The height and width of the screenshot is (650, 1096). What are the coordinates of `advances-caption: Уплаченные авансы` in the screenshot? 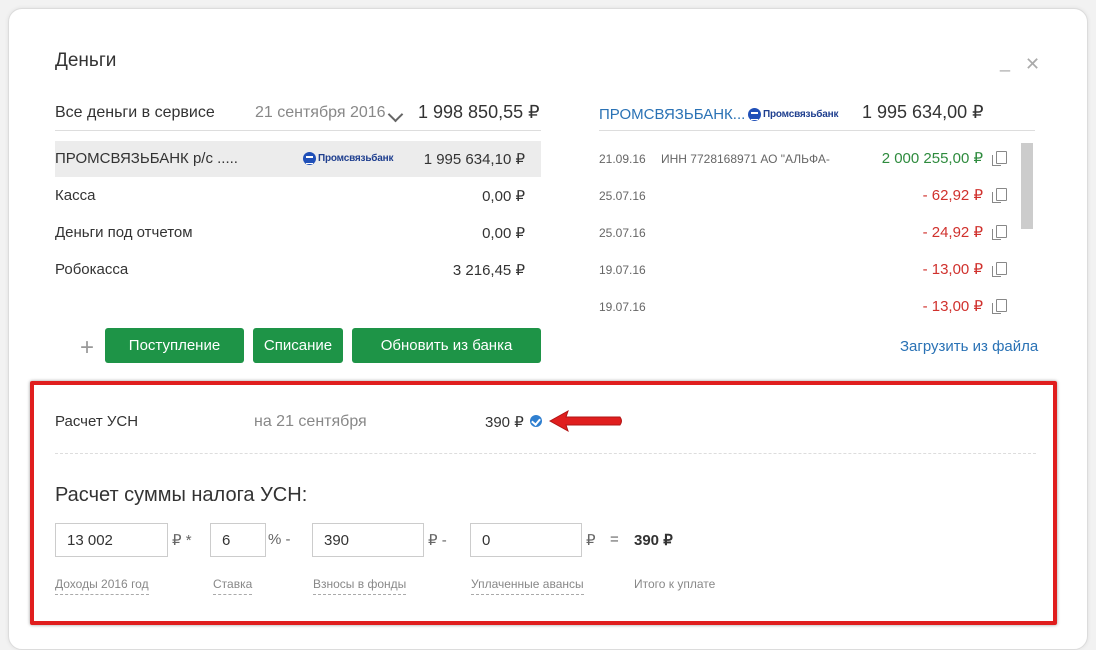 It's located at (527, 586).